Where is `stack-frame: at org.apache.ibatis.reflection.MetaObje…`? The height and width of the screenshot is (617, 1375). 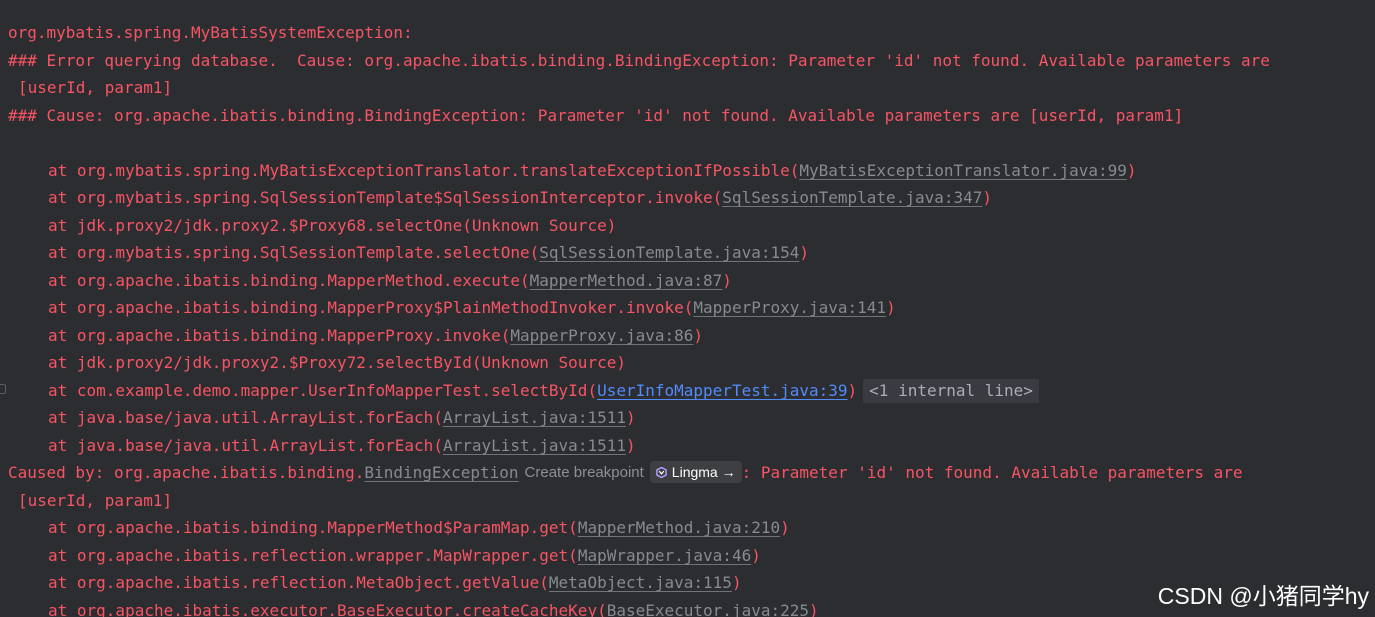 stack-frame: at org.apache.ibatis.reflection.MetaObje… is located at coordinates (395, 582).